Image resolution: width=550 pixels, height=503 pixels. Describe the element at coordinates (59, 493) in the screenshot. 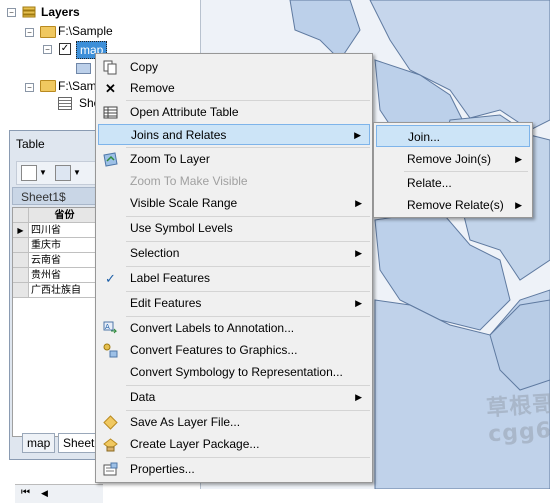

I see `record-navigator: ⏮ ◀` at that location.